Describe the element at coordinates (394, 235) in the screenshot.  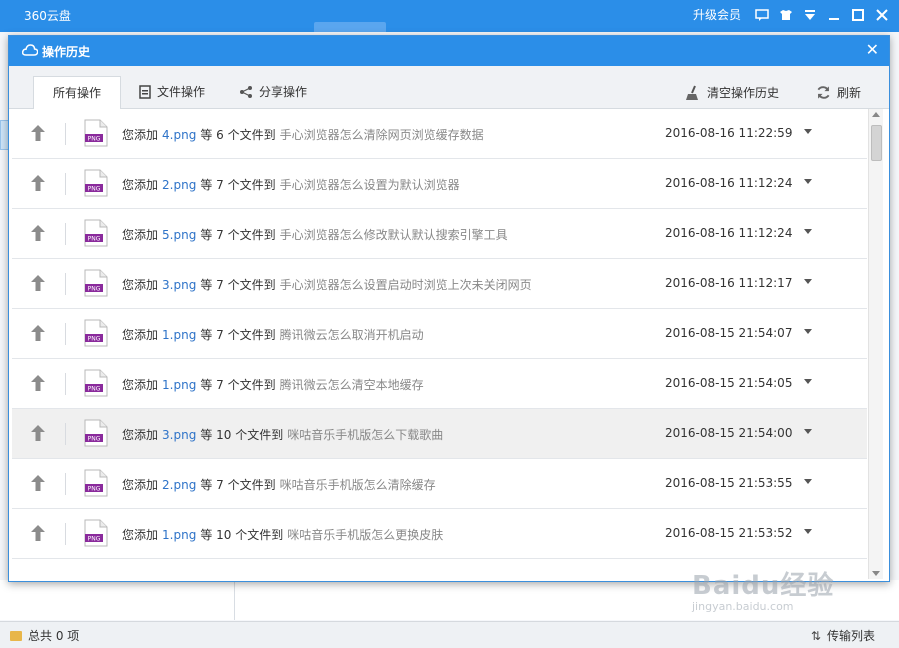
I see `history-folder: 手心浏览器怎么修改默认默认搜索引擎工具` at that location.